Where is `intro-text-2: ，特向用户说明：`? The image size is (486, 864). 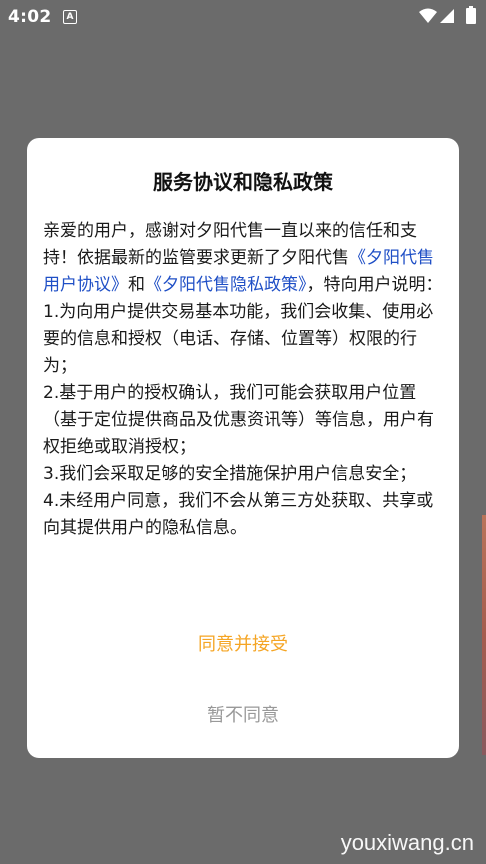 intro-text-2: ，特向用户说明： is located at coordinates (374, 285).